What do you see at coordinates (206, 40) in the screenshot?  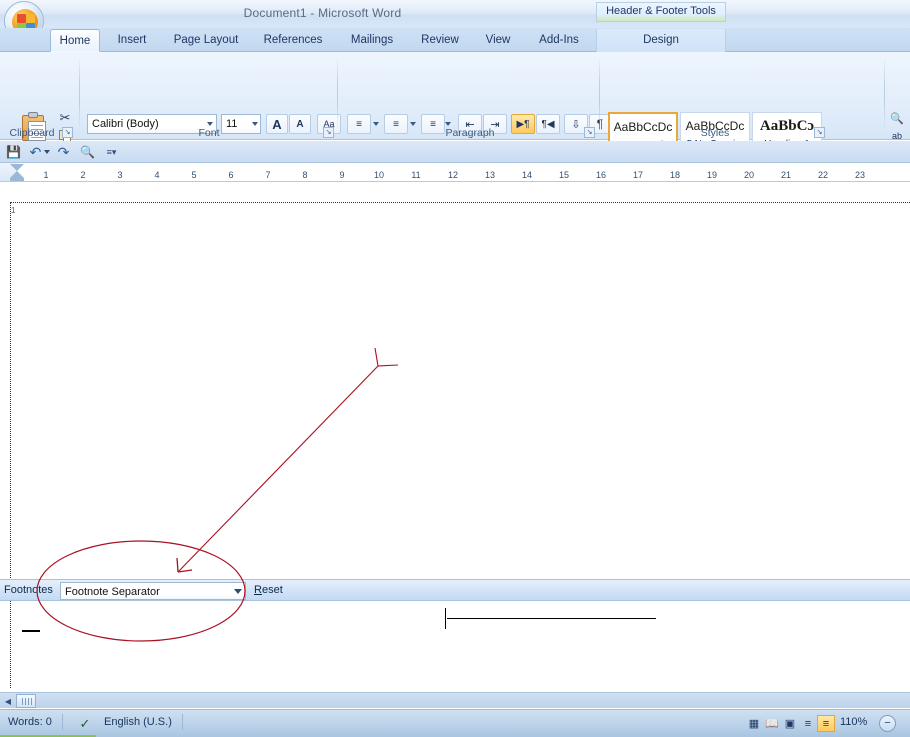 I see `tab-page-layout: Page Layout` at bounding box center [206, 40].